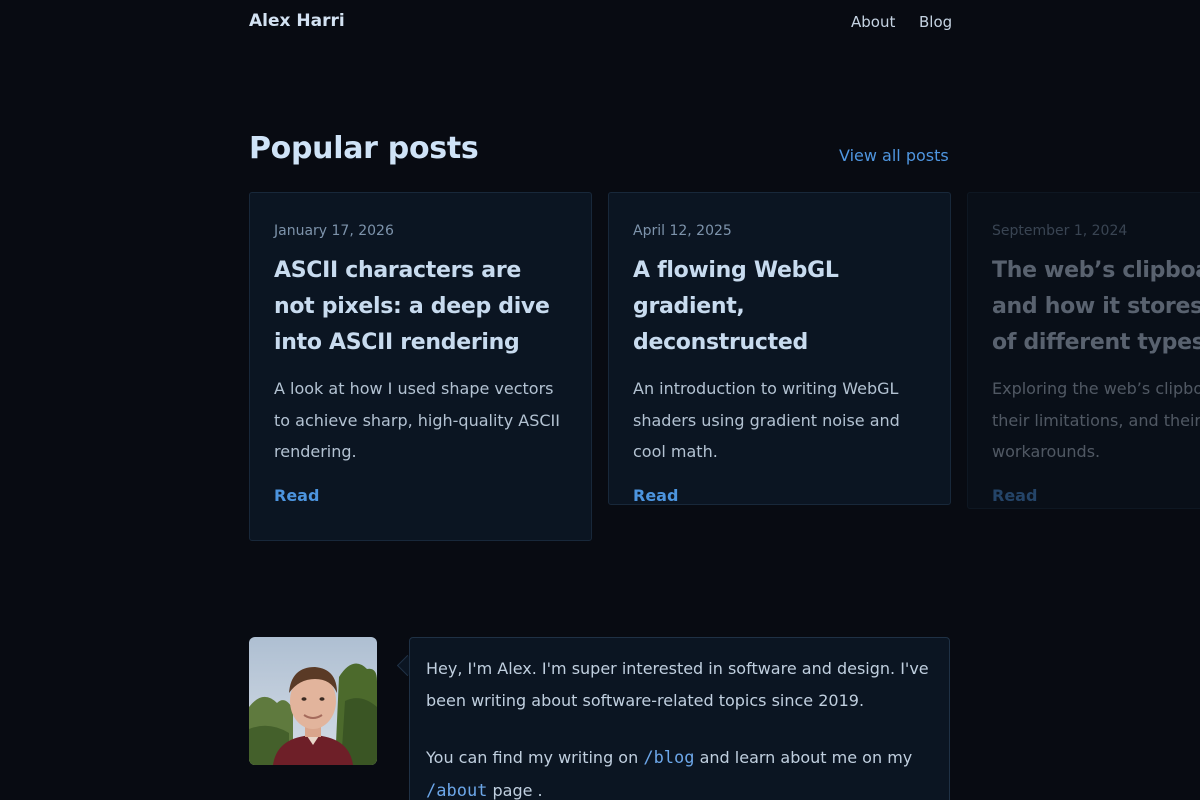 The width and height of the screenshot is (1200, 800). What do you see at coordinates (334, 231) in the screenshot?
I see `post-date: January 17, 2026` at bounding box center [334, 231].